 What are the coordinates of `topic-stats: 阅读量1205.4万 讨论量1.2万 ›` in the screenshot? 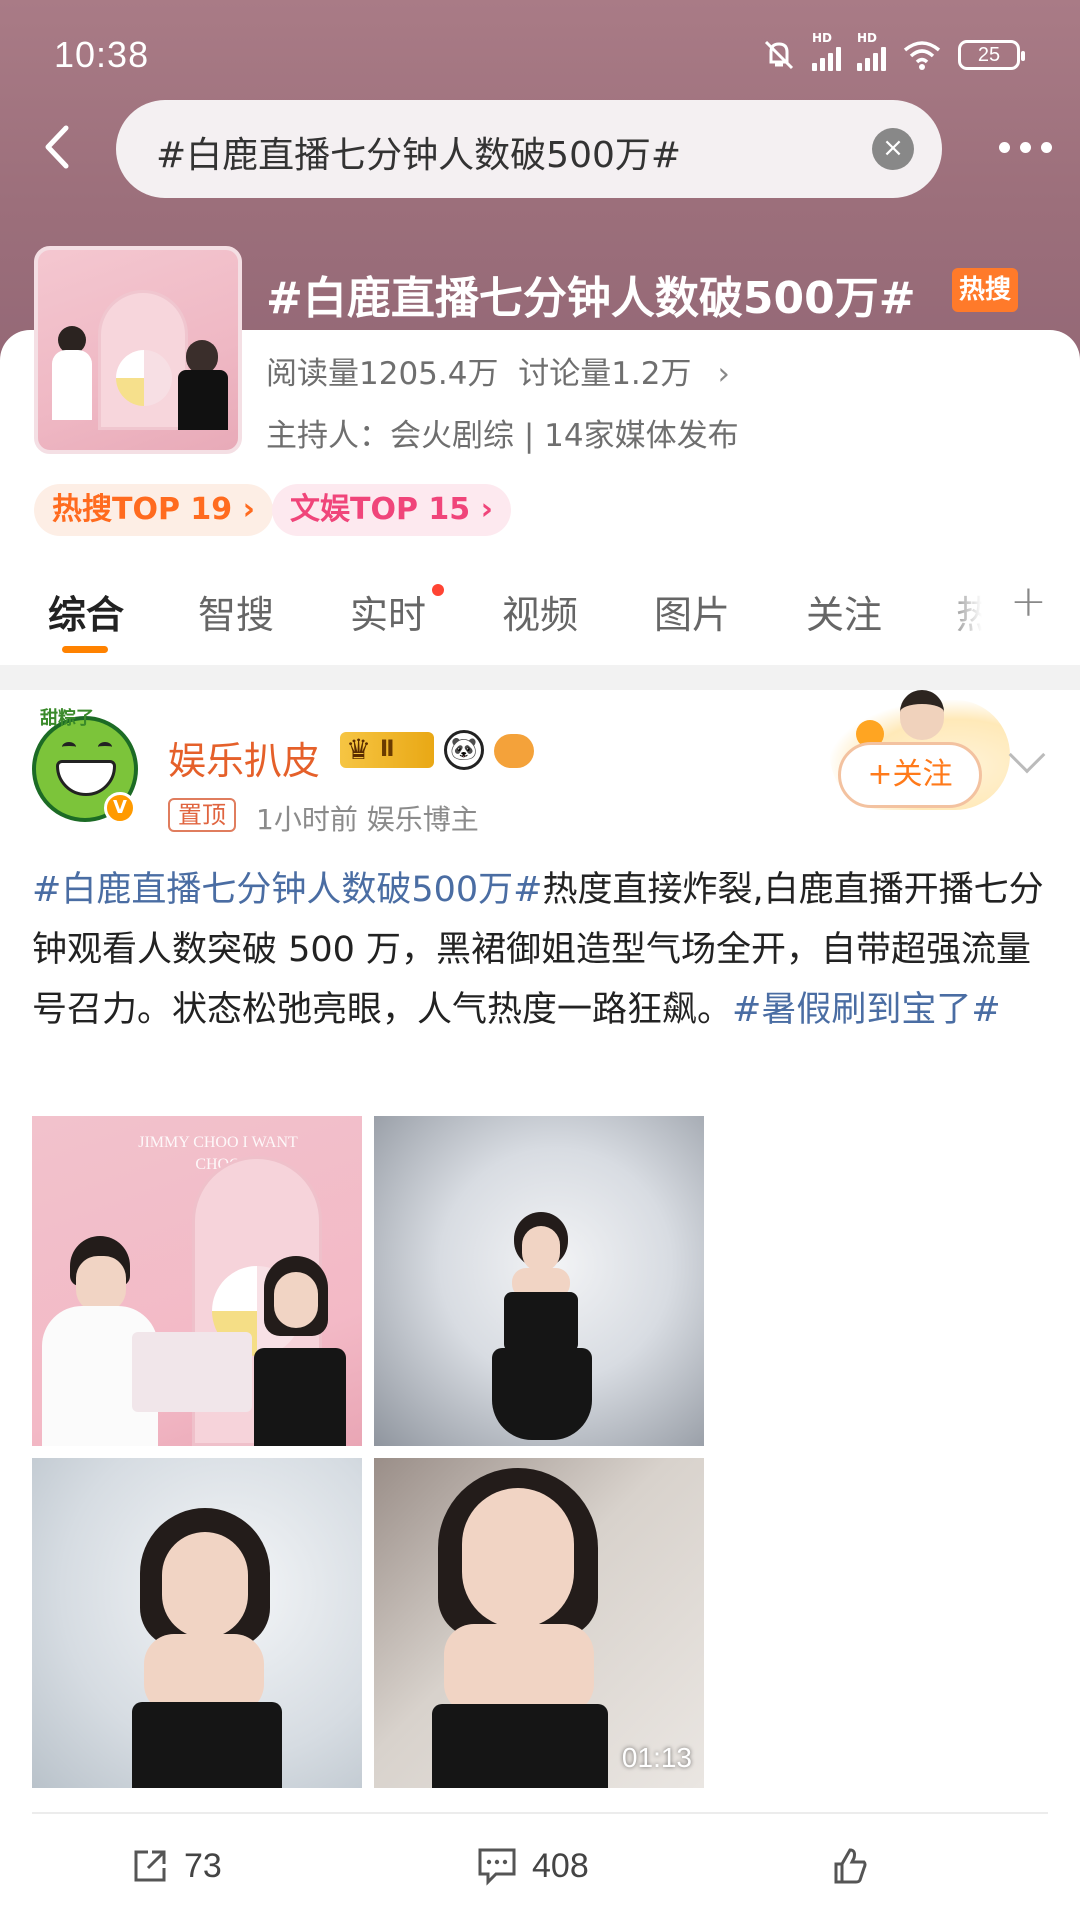 It's located at (498, 370).